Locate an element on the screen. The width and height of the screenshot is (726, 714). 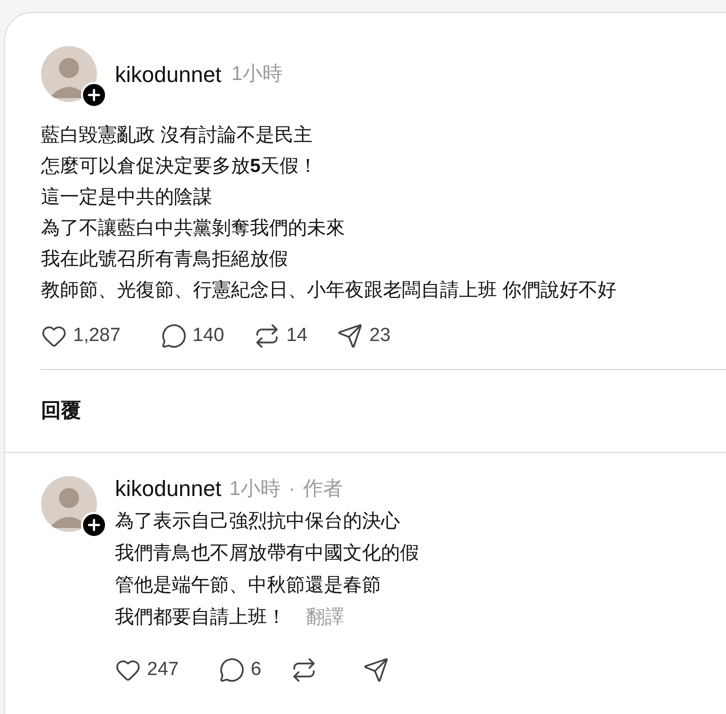
repost-button is located at coordinates (304, 669).